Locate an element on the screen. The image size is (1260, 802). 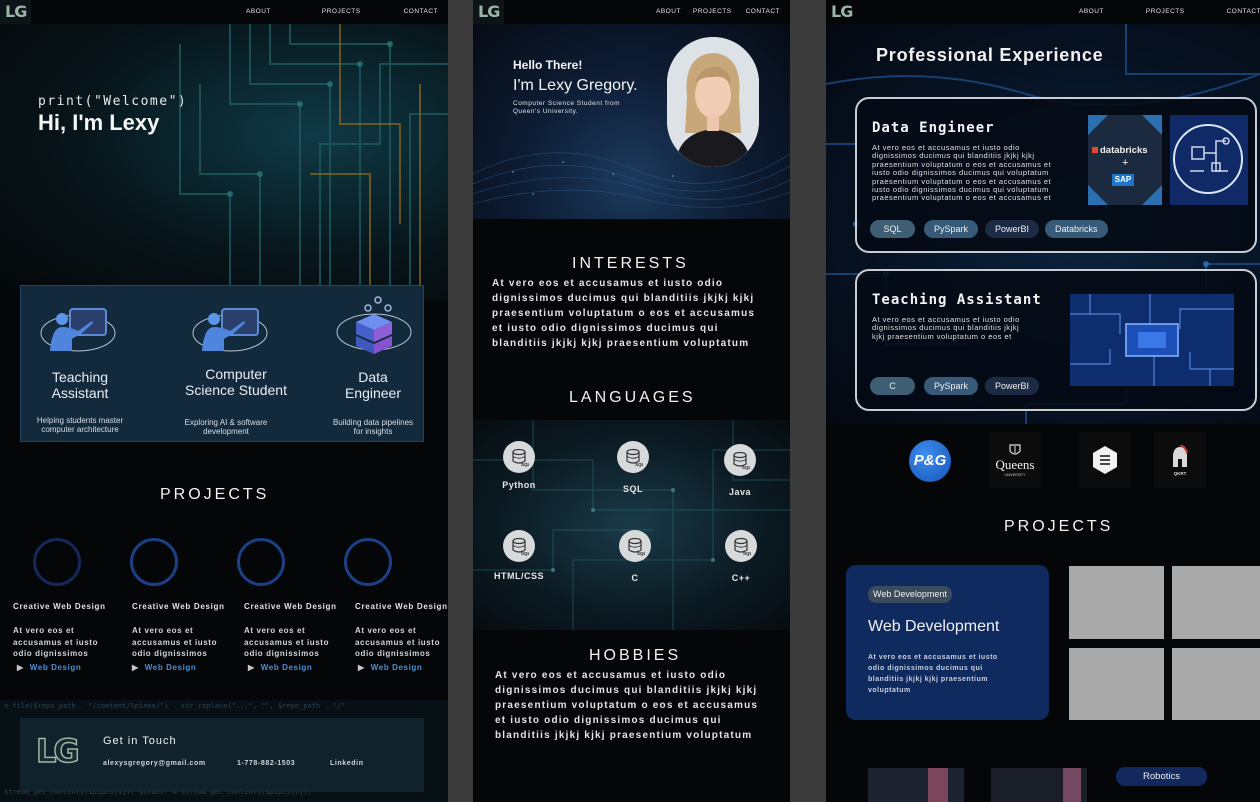
skill-chip-c: C is located at coordinates (892, 386).